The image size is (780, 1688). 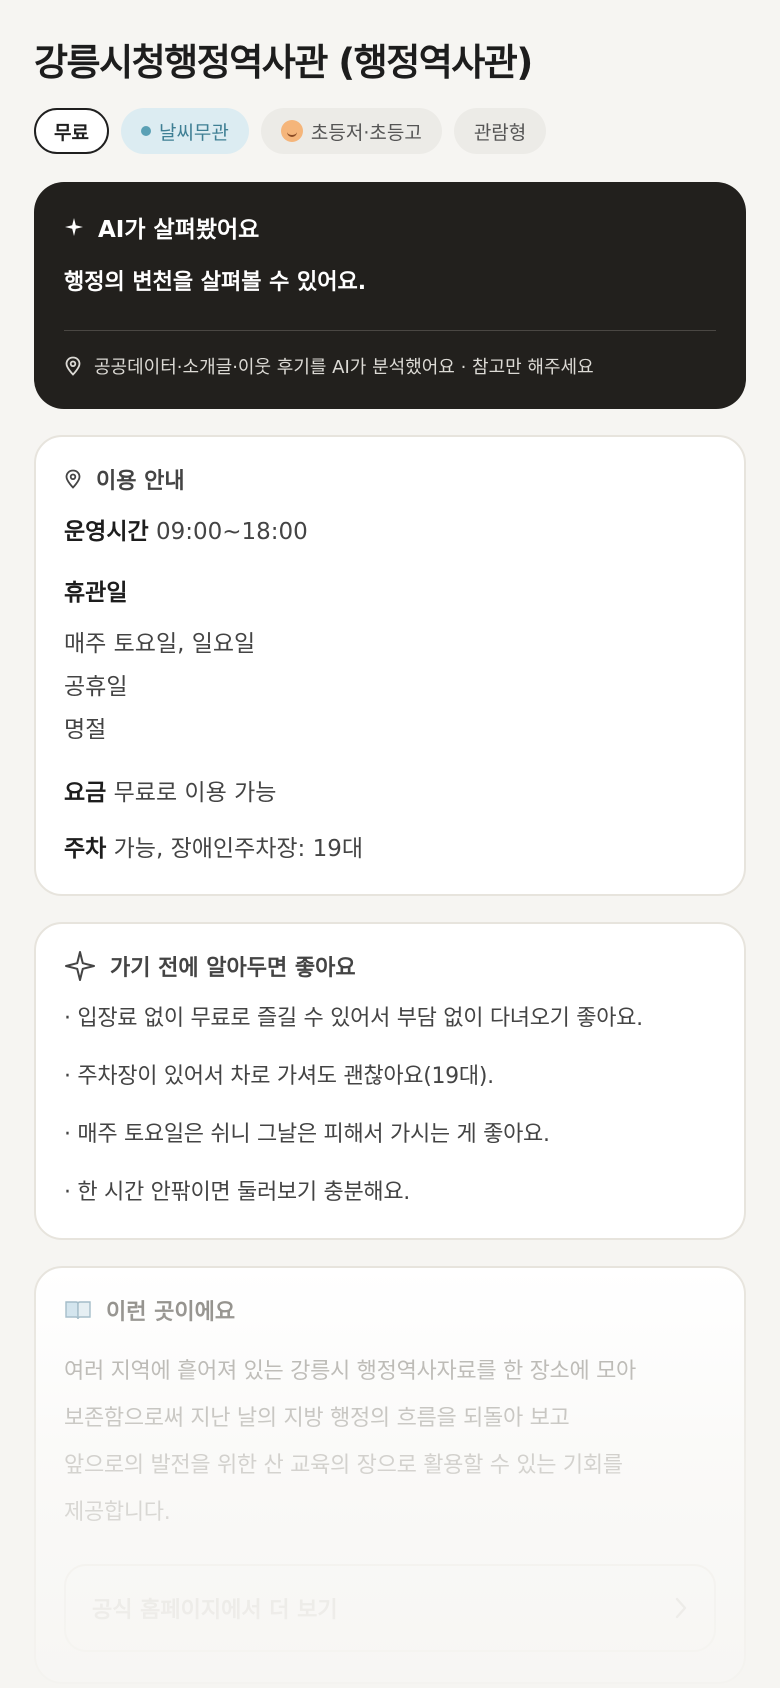 I want to click on about-line: 여러 지역에 흩어져 있는 강릉시 행정역사자료를 한 장소에 모아, so click(x=350, y=1371).